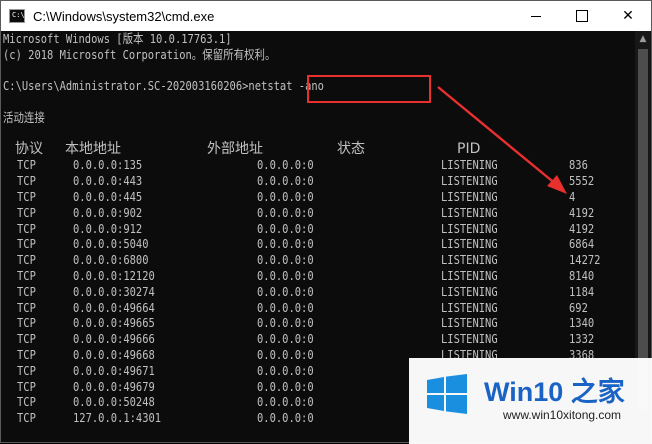 This screenshot has height=444, width=652. What do you see at coordinates (447, 394) in the screenshot?
I see `windows-logo-icon` at bounding box center [447, 394].